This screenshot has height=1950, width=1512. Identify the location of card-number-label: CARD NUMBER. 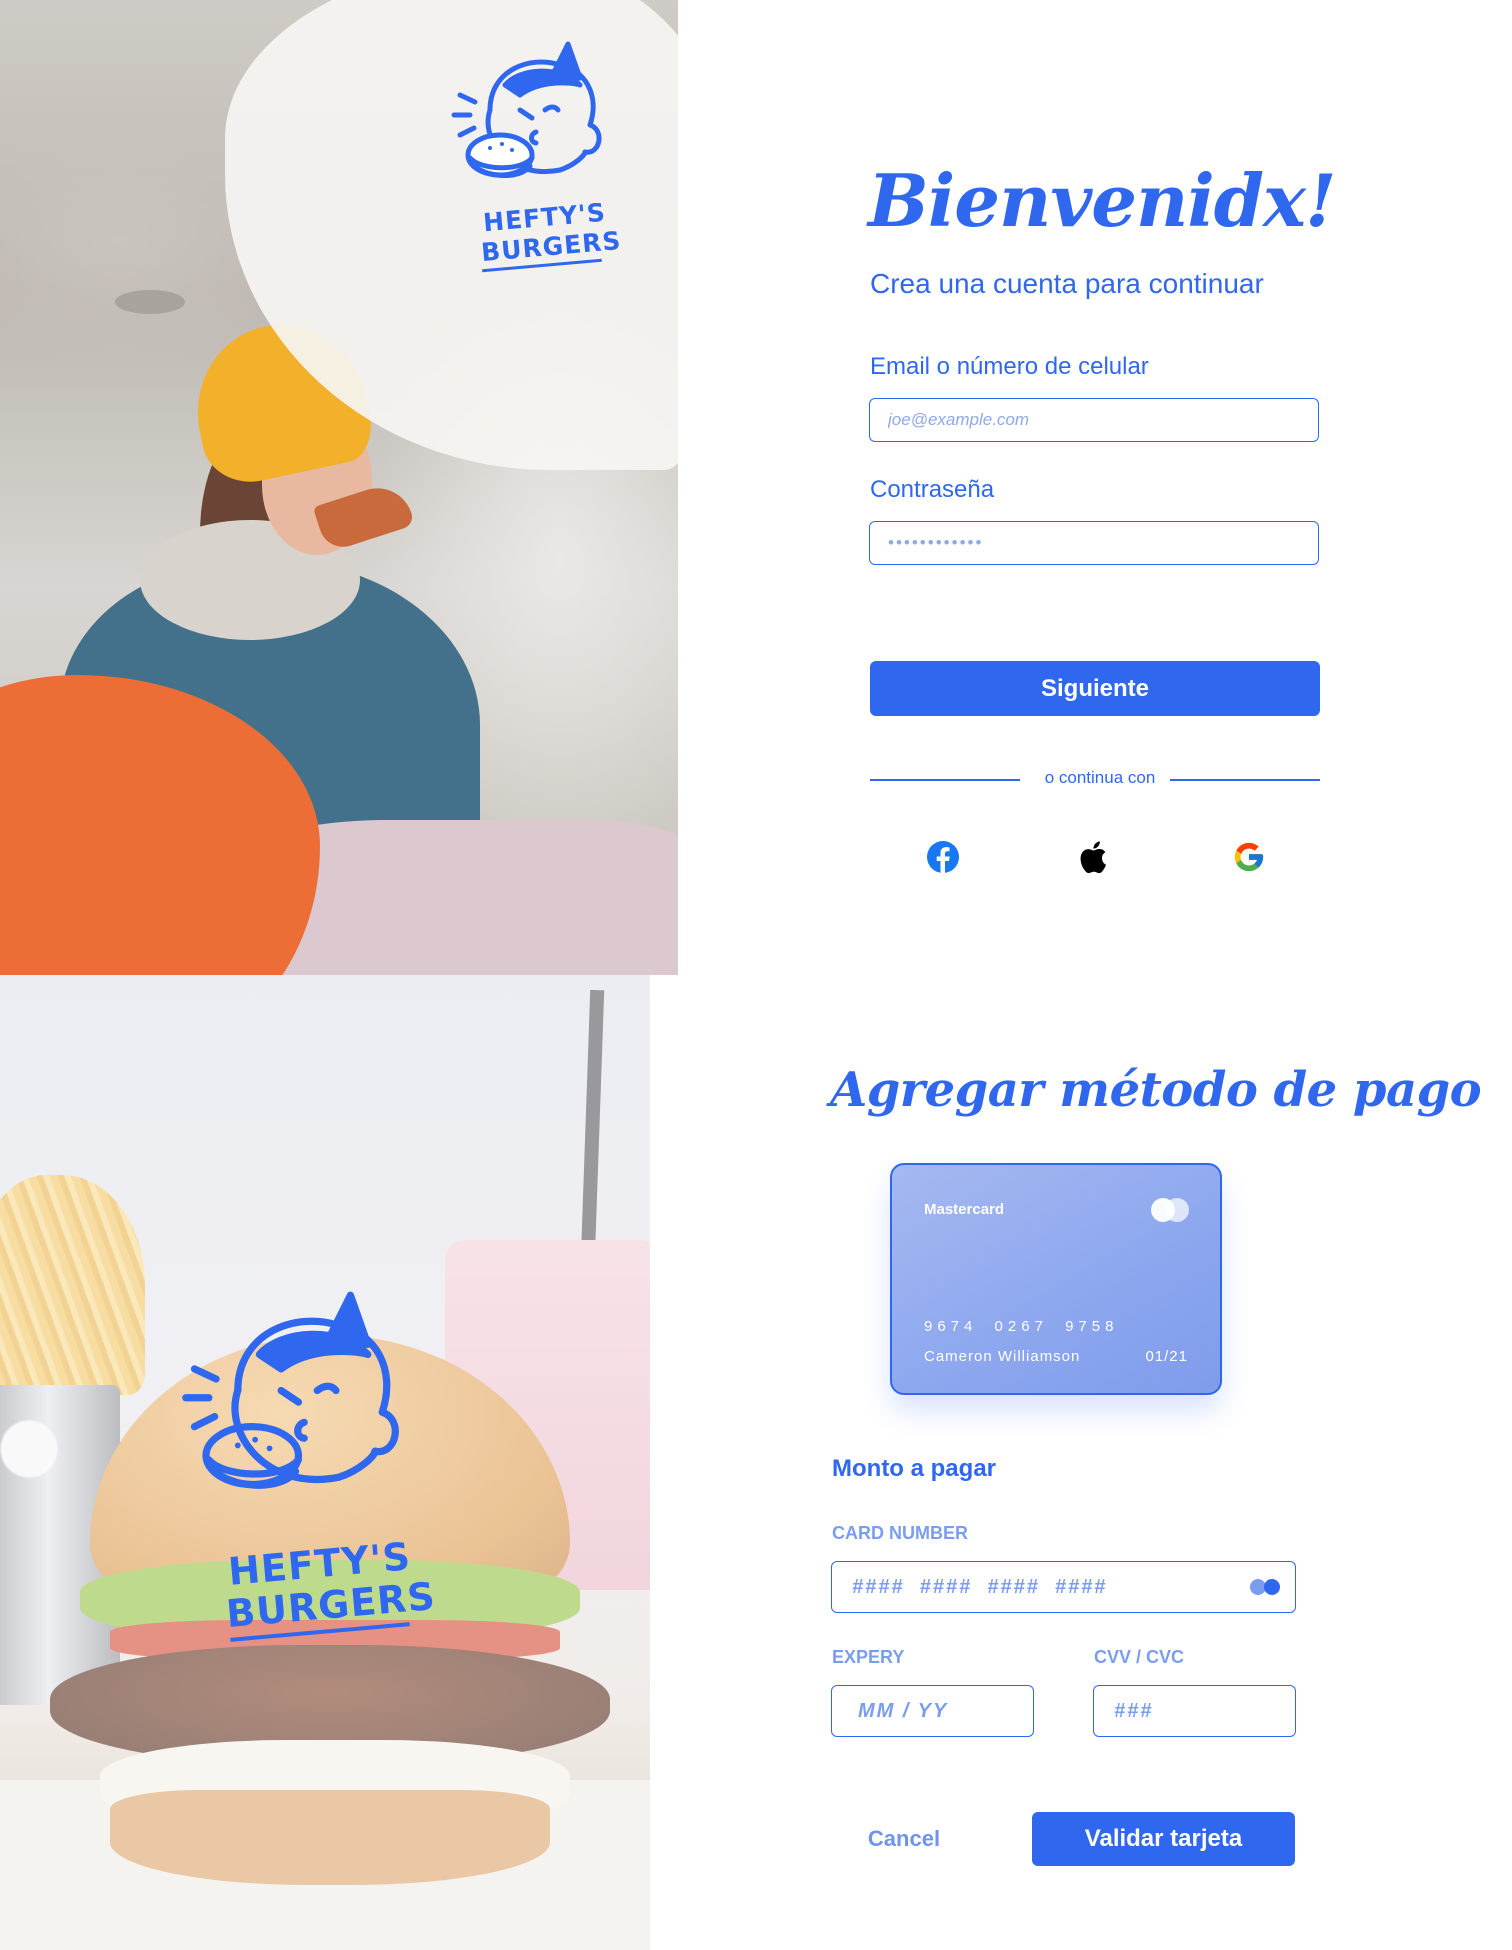
(900, 1533).